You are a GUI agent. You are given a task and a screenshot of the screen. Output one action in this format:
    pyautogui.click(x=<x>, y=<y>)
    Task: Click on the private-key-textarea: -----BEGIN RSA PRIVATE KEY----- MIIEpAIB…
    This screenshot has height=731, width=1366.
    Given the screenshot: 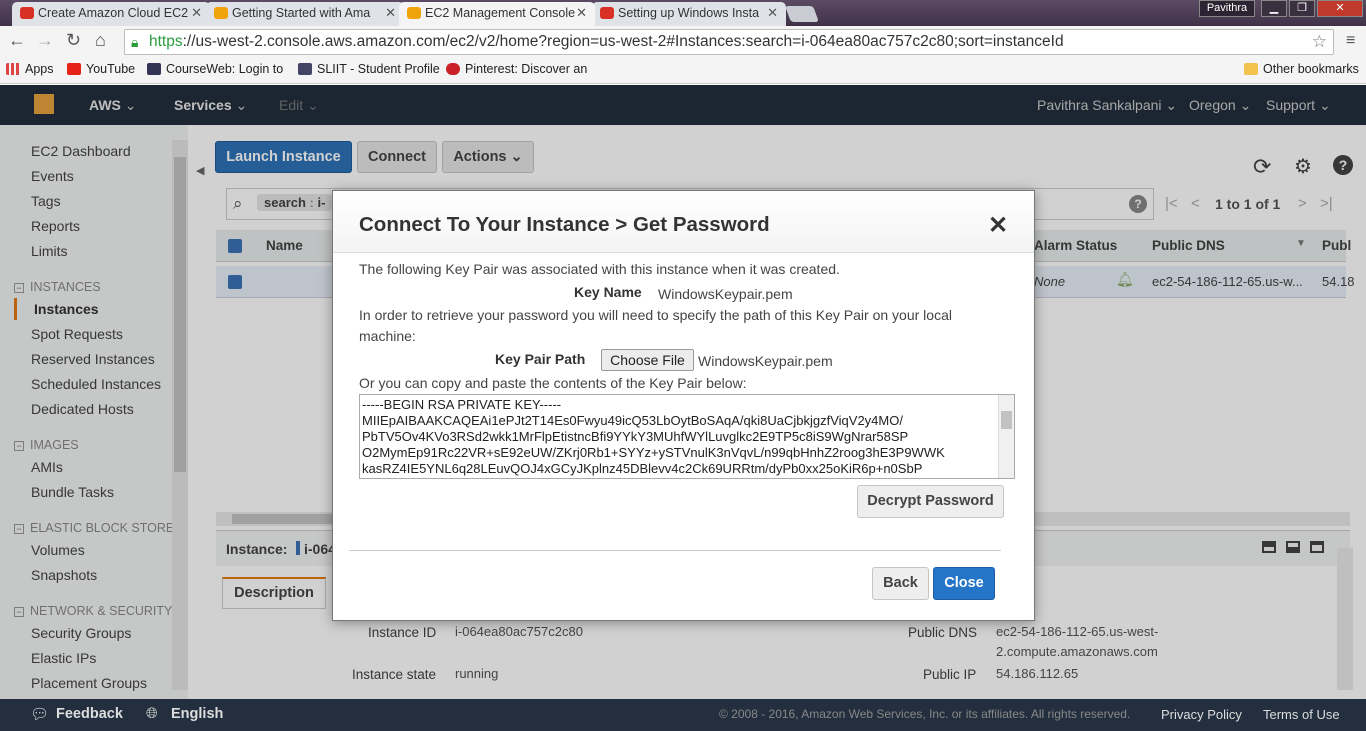 What is the action you would take?
    pyautogui.click(x=687, y=436)
    